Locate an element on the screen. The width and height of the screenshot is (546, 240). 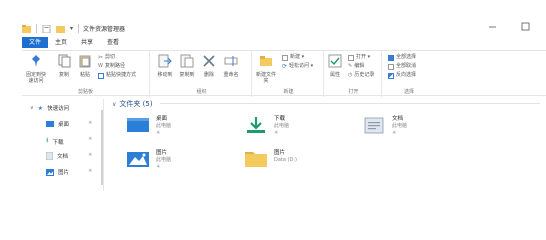
select-none-icon is located at coordinates (391, 66).